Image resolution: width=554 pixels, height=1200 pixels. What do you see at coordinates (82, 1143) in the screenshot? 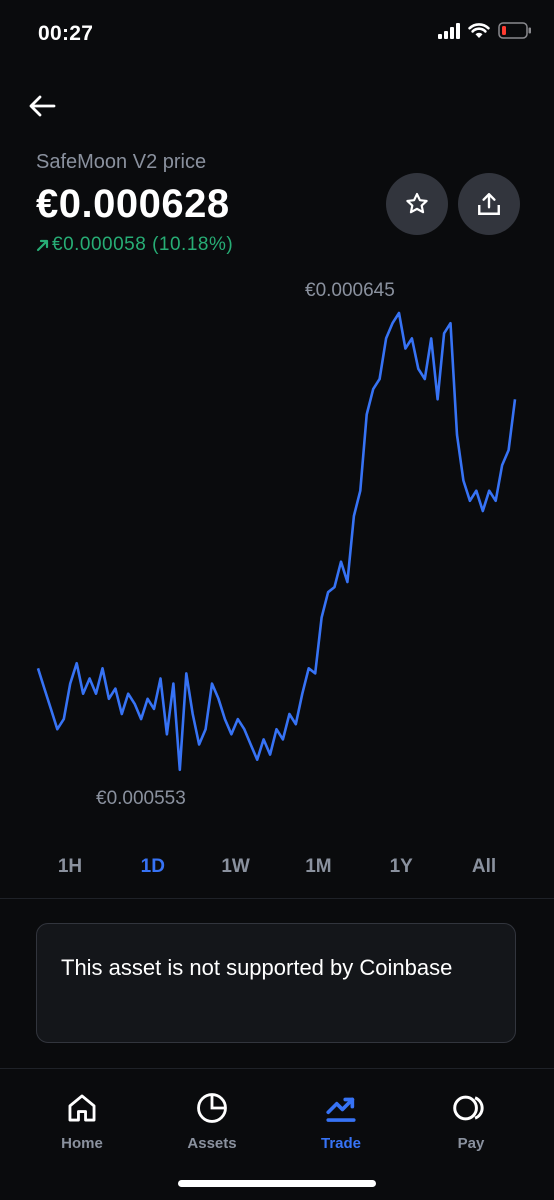
I see `tab-label: Home` at bounding box center [82, 1143].